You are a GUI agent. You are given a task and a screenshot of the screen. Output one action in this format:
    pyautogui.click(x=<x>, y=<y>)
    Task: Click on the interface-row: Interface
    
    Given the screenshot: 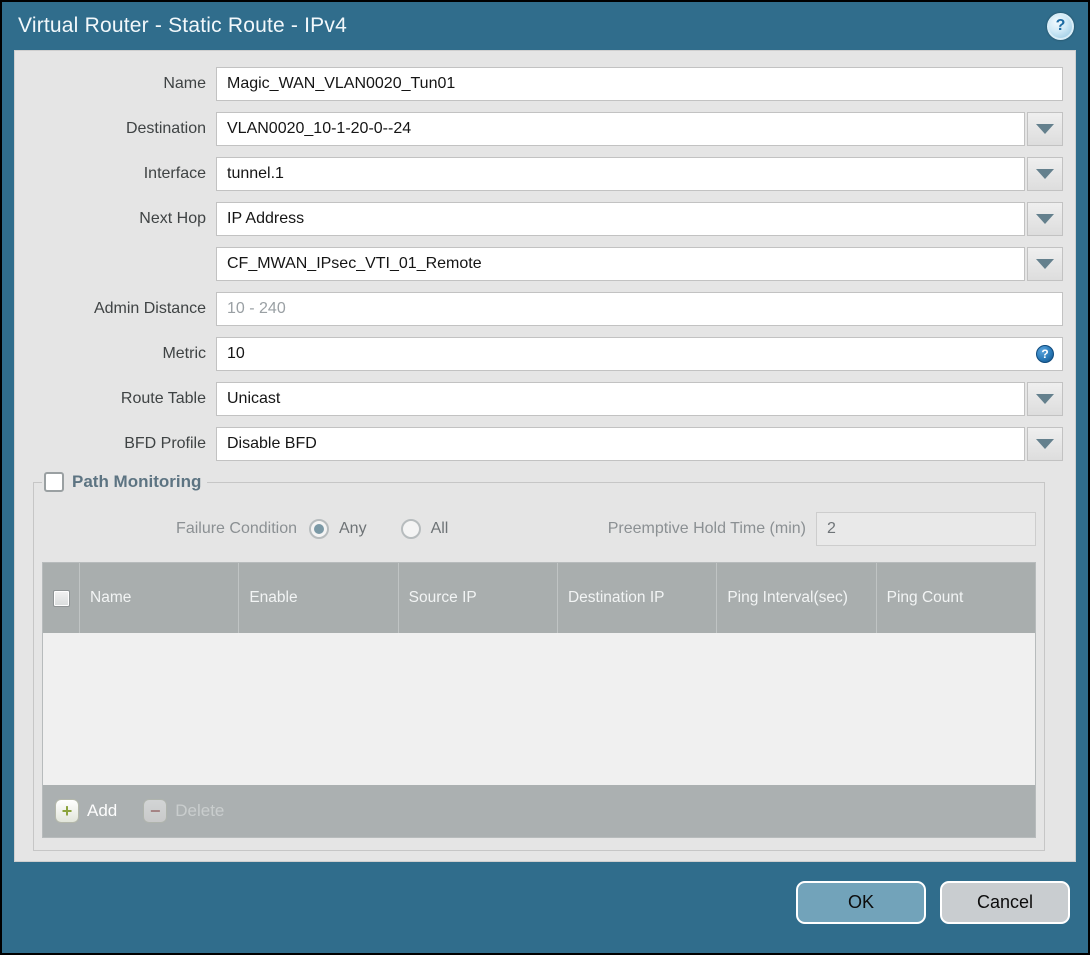 What is the action you would take?
    pyautogui.click(x=539, y=174)
    